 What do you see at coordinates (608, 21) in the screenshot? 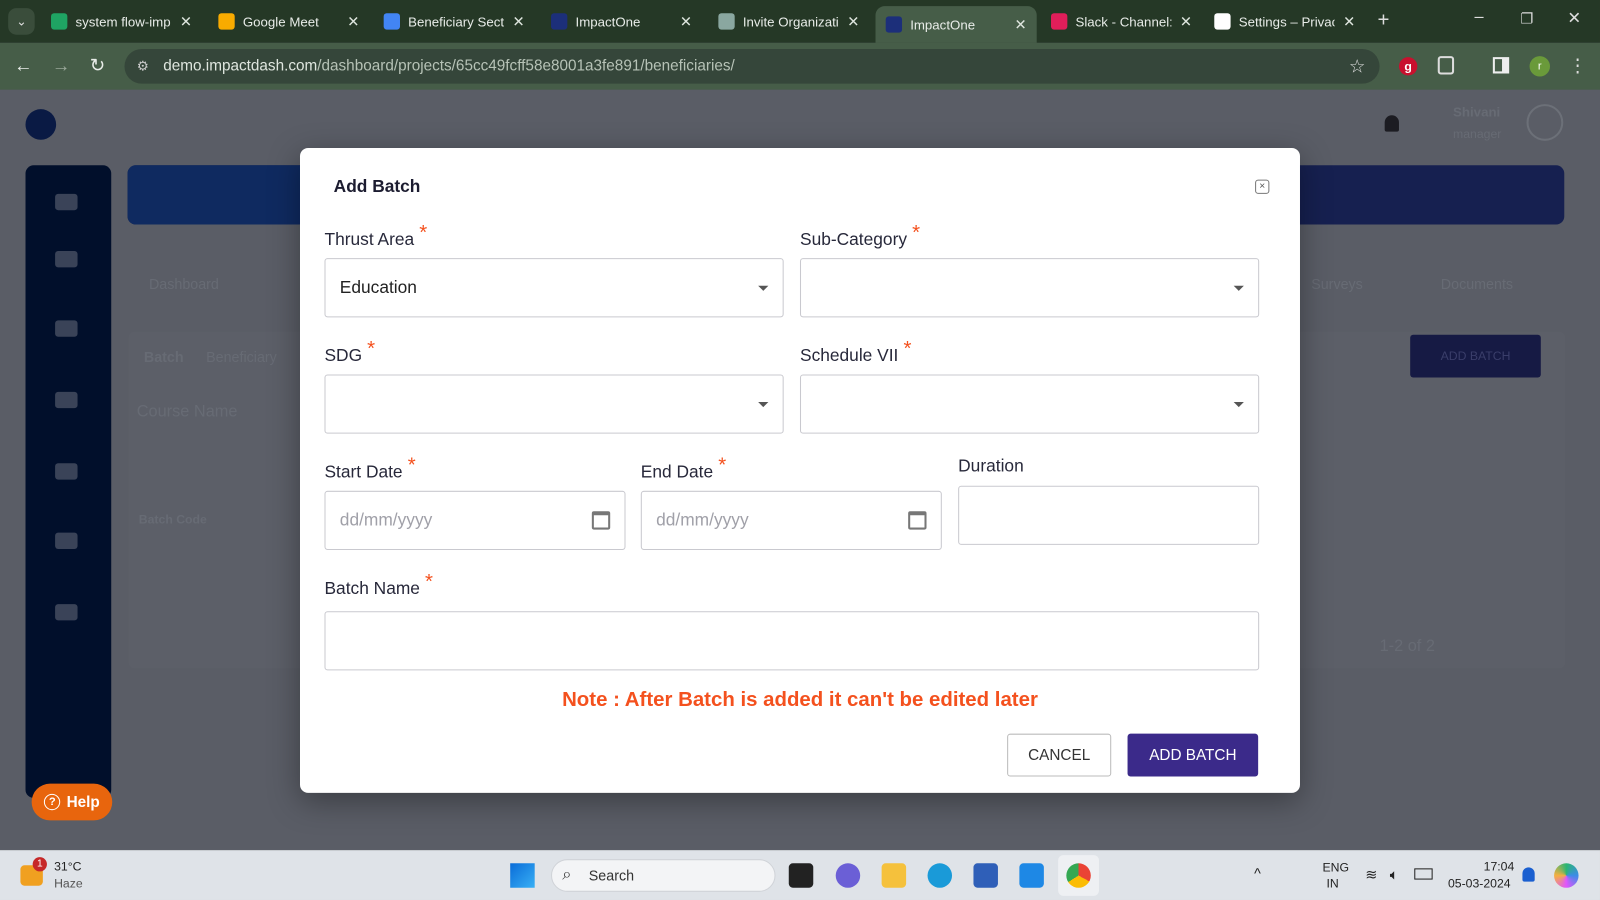
I see `tab-title: ImpactOne` at bounding box center [608, 21].